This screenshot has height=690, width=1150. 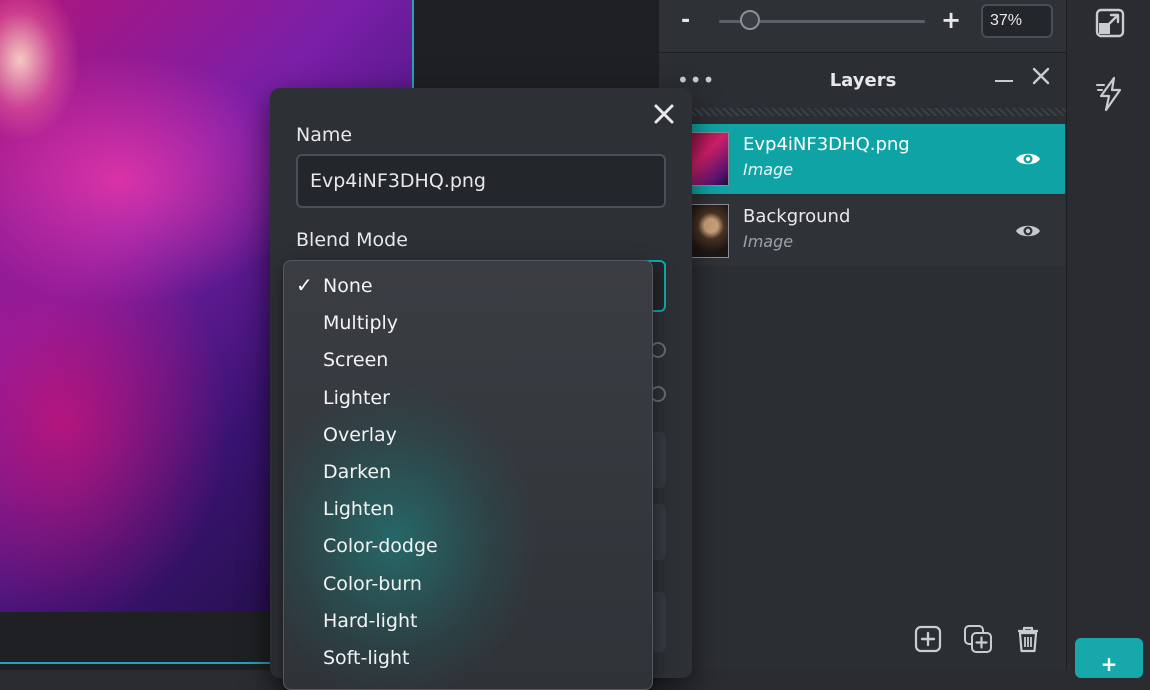 What do you see at coordinates (304, 285) in the screenshot?
I see `checkmark-icon: ✓` at bounding box center [304, 285].